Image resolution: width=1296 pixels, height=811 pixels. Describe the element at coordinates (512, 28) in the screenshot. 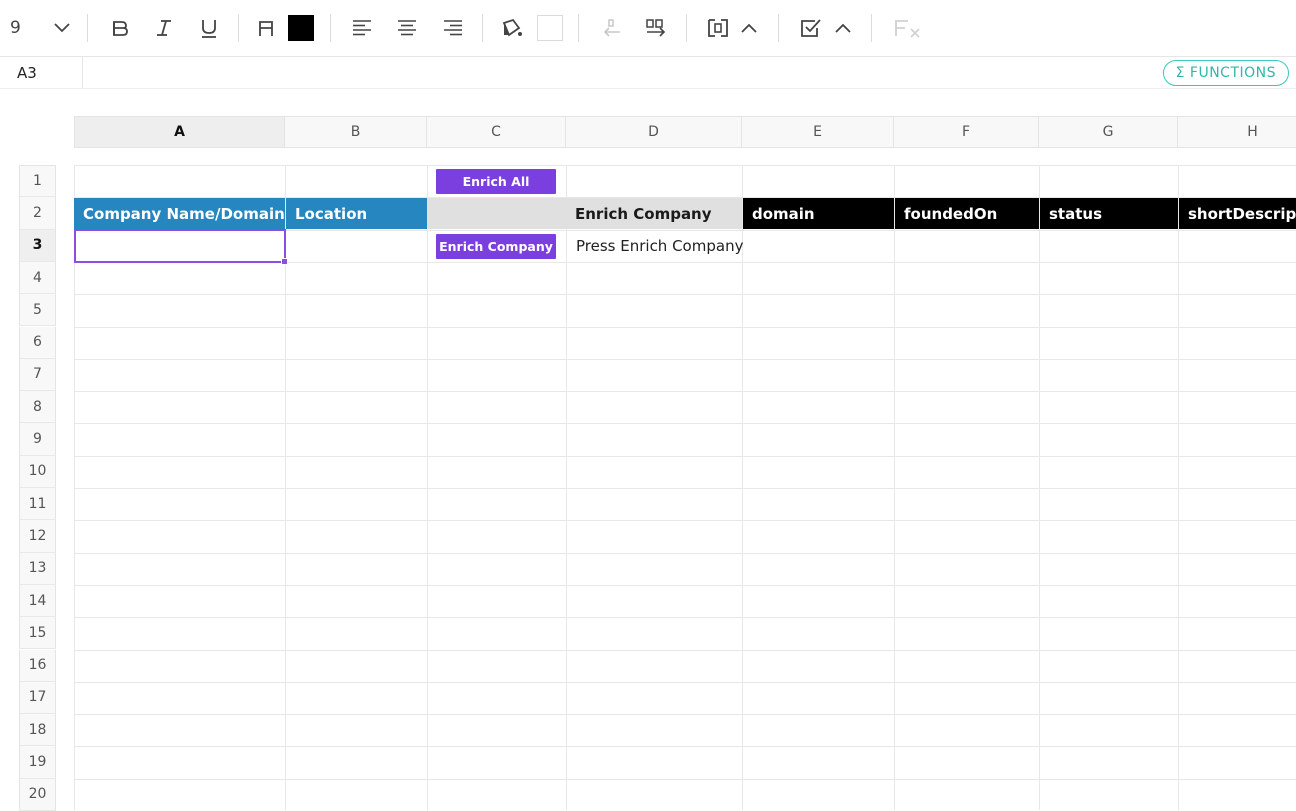

I see `fill-color-icon` at that location.